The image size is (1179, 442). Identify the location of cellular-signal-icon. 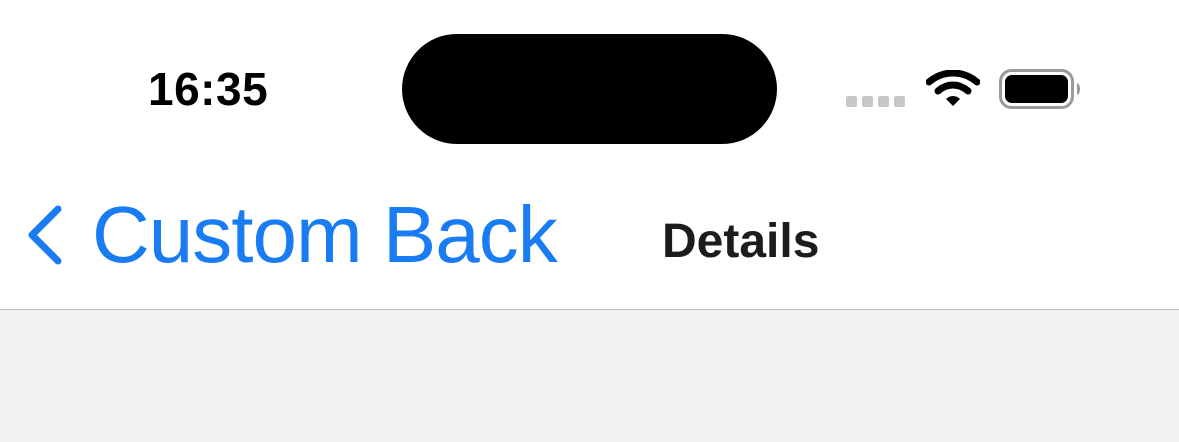
(876, 102).